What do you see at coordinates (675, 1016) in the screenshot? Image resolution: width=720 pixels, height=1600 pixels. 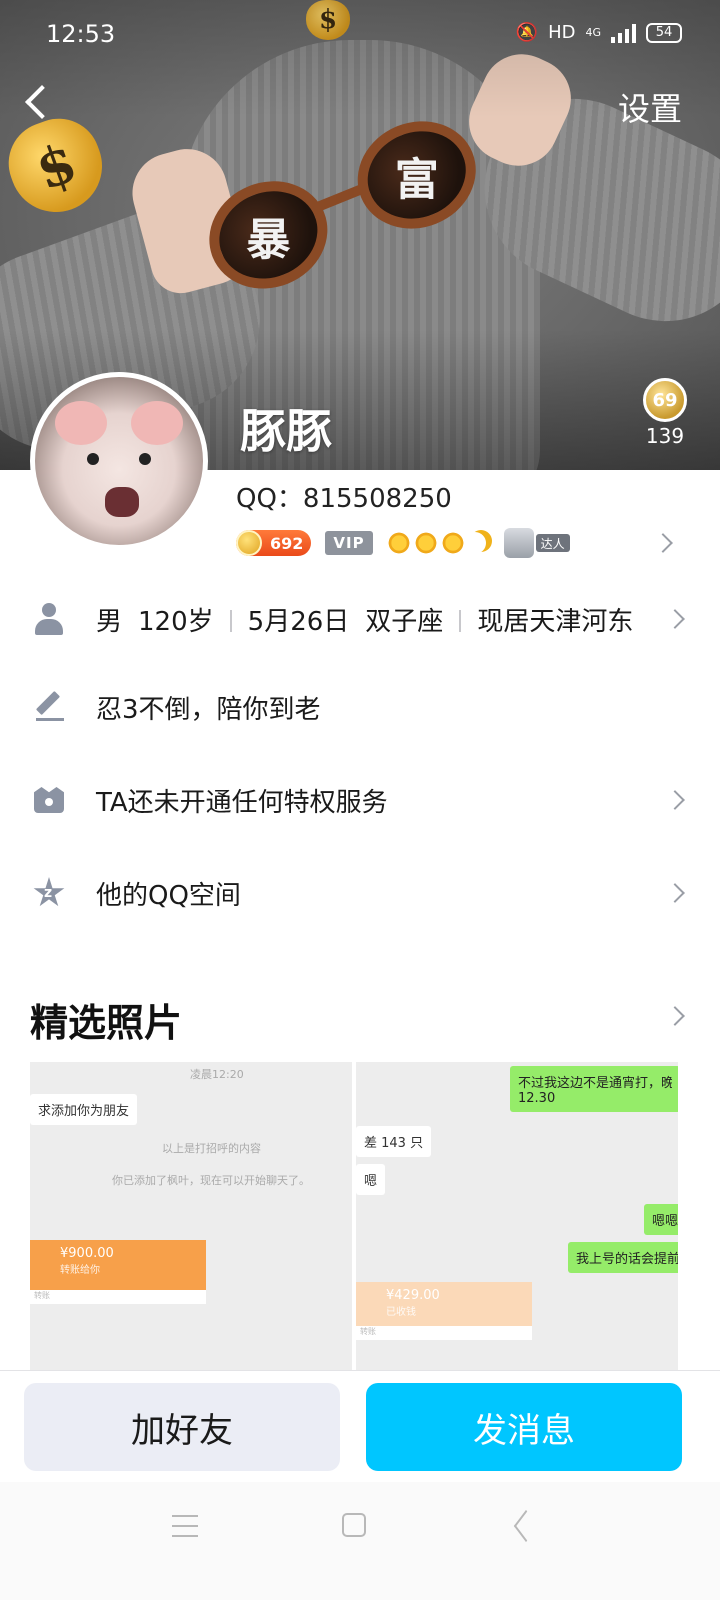 I see `photos-chevron-right-icon` at bounding box center [675, 1016].